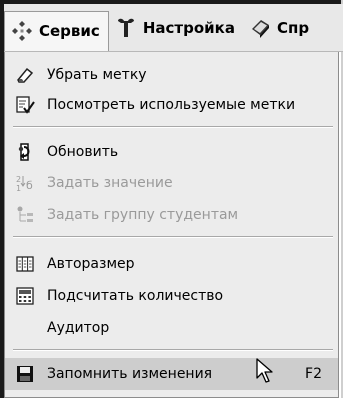  Describe the element at coordinates (264, 370) in the screenshot. I see `mouse-pointer-icon` at that location.